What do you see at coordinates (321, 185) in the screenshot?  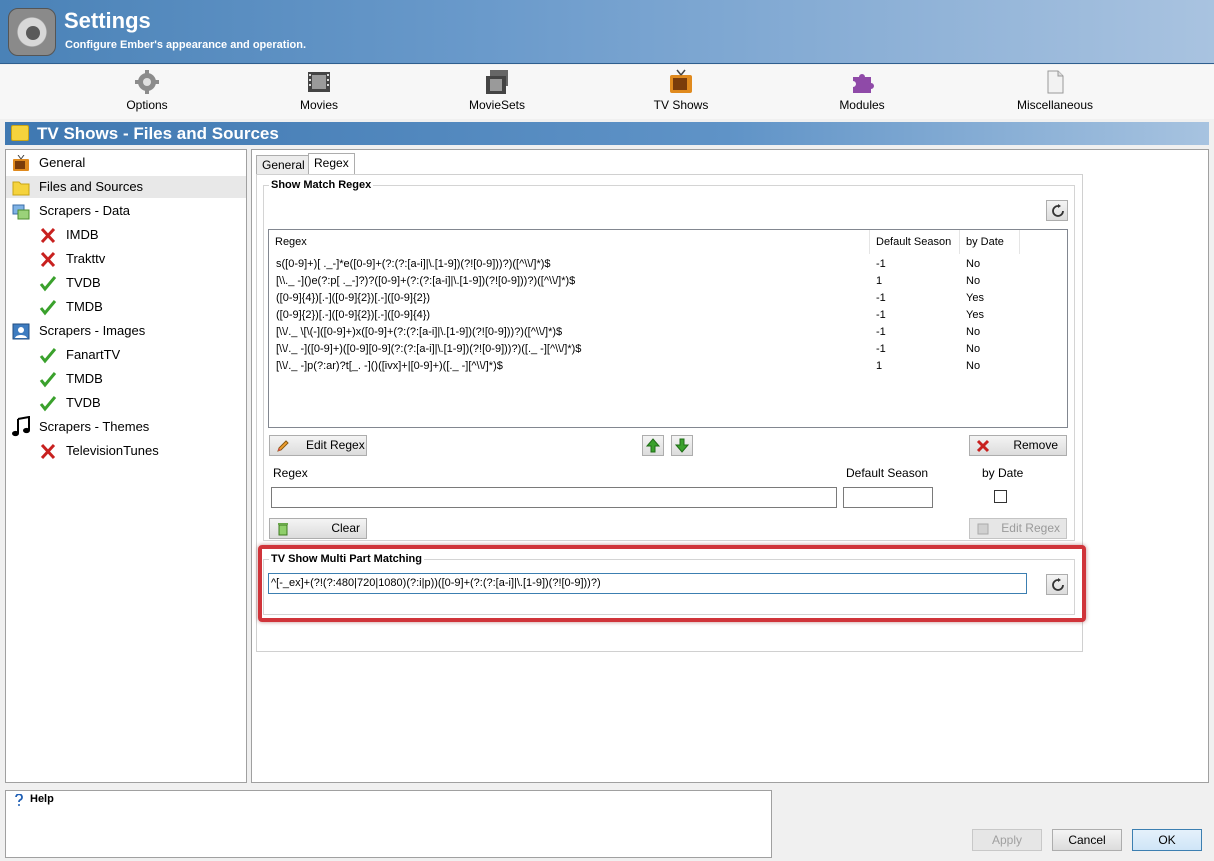 I see `show-match-regex-label: Show Match Regex` at bounding box center [321, 185].